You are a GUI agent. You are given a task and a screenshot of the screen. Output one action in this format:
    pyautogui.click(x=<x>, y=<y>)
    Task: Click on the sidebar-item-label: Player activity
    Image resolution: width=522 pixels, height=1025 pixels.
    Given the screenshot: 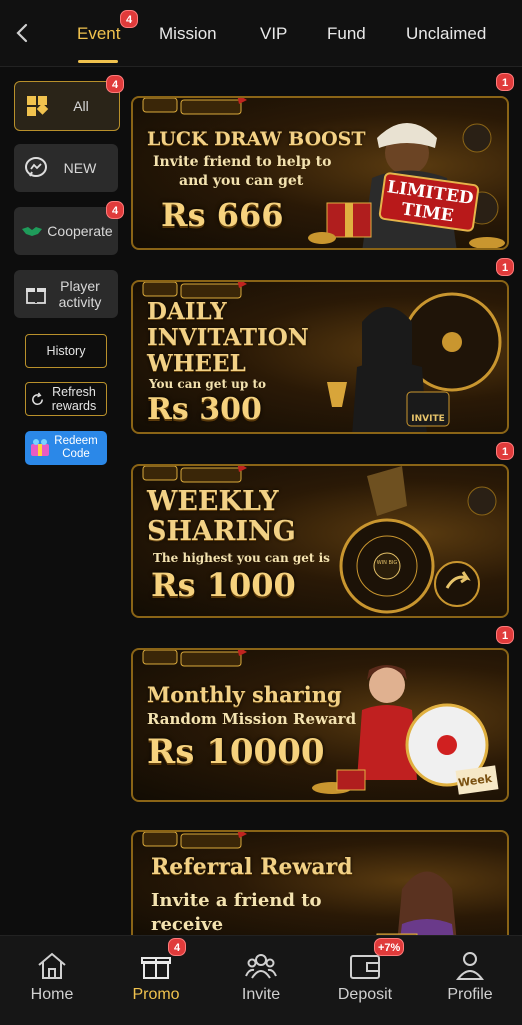 What is the action you would take?
    pyautogui.click(x=80, y=294)
    